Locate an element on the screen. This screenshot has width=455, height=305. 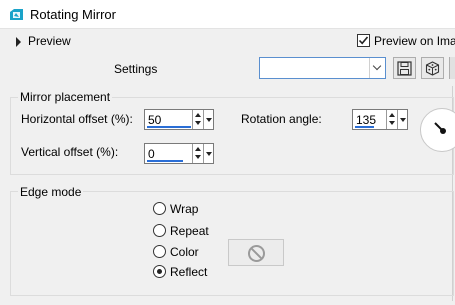
rotation-angle-spinbox: 135 is located at coordinates (380, 119).